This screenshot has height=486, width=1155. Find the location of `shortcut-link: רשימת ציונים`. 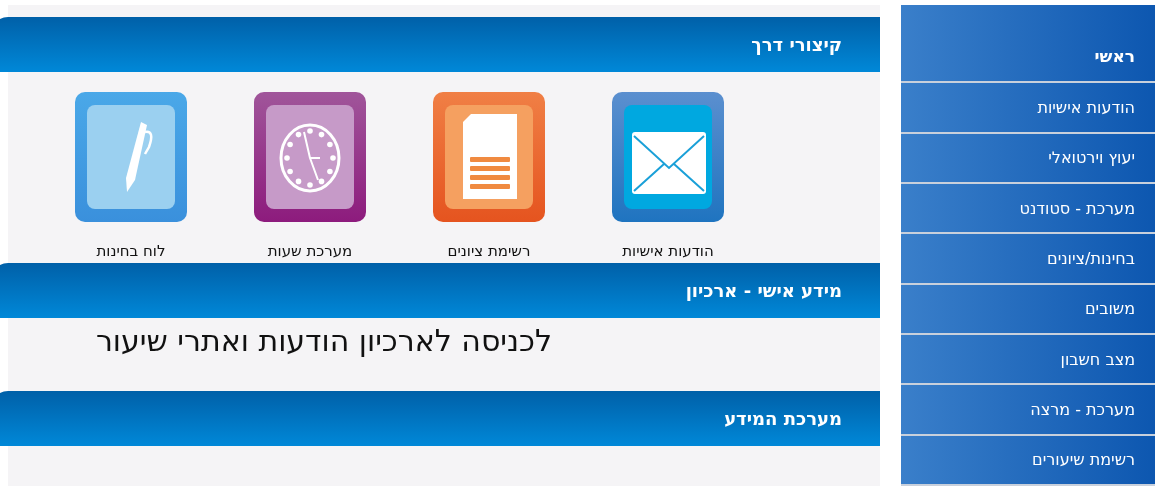

shortcut-link: רשימת ציונים is located at coordinates (489, 177).